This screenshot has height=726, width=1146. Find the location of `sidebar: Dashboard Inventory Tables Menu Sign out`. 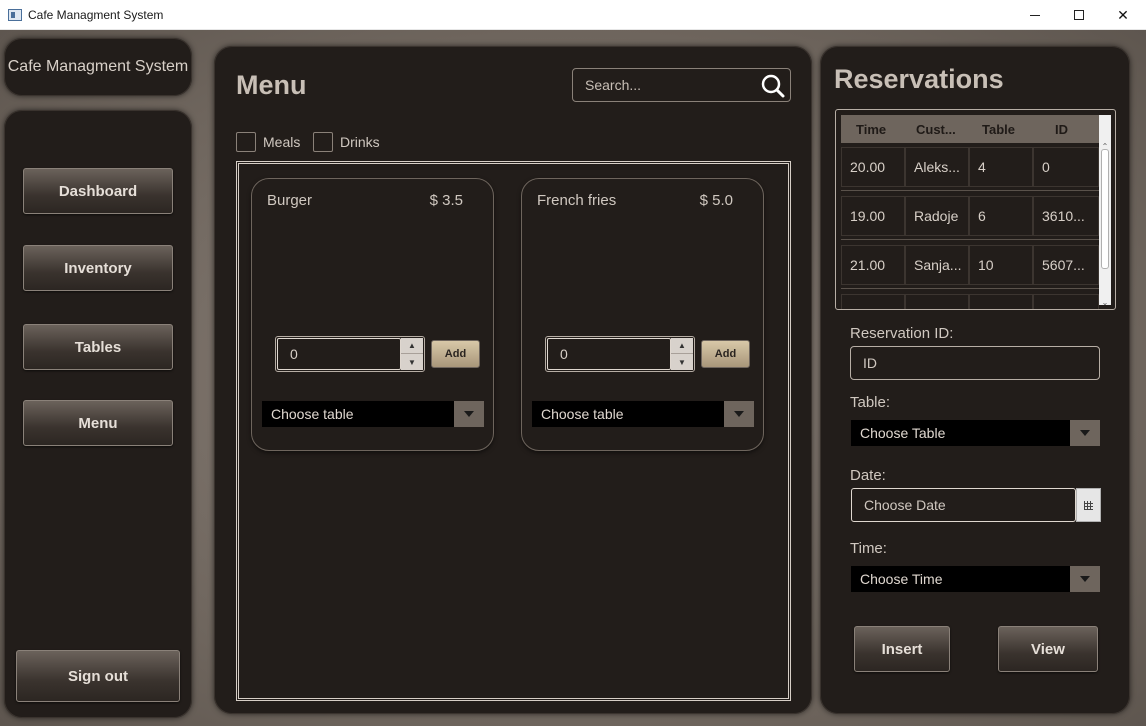

sidebar: Dashboard Inventory Tables Menu Sign out is located at coordinates (98, 414).